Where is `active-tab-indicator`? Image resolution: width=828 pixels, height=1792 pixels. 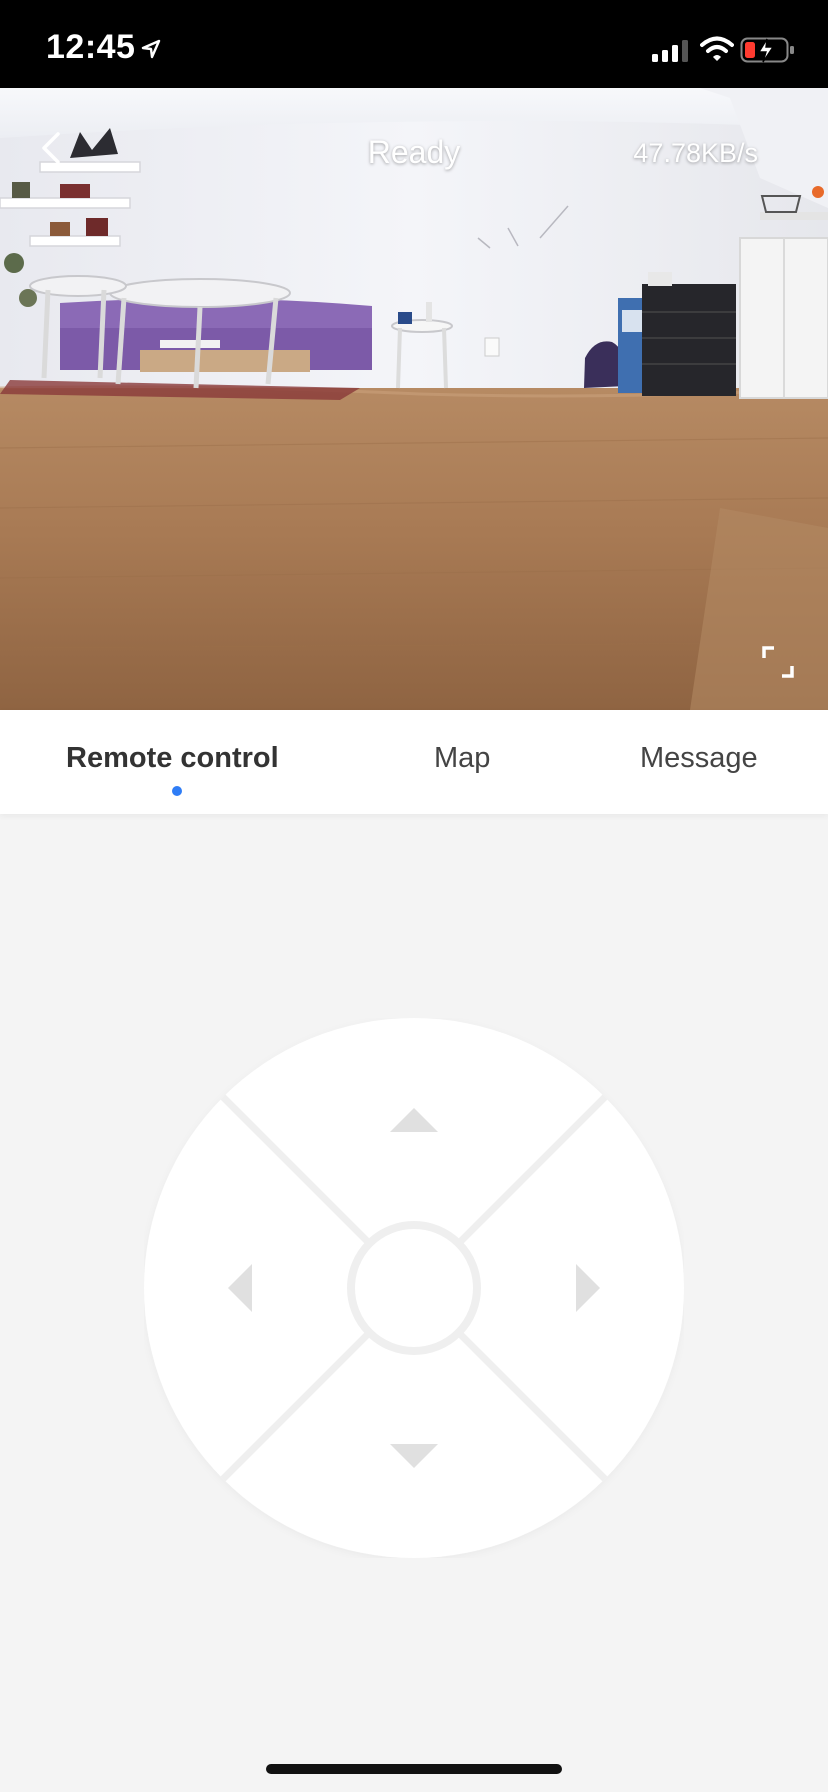
active-tab-indicator is located at coordinates (177, 791).